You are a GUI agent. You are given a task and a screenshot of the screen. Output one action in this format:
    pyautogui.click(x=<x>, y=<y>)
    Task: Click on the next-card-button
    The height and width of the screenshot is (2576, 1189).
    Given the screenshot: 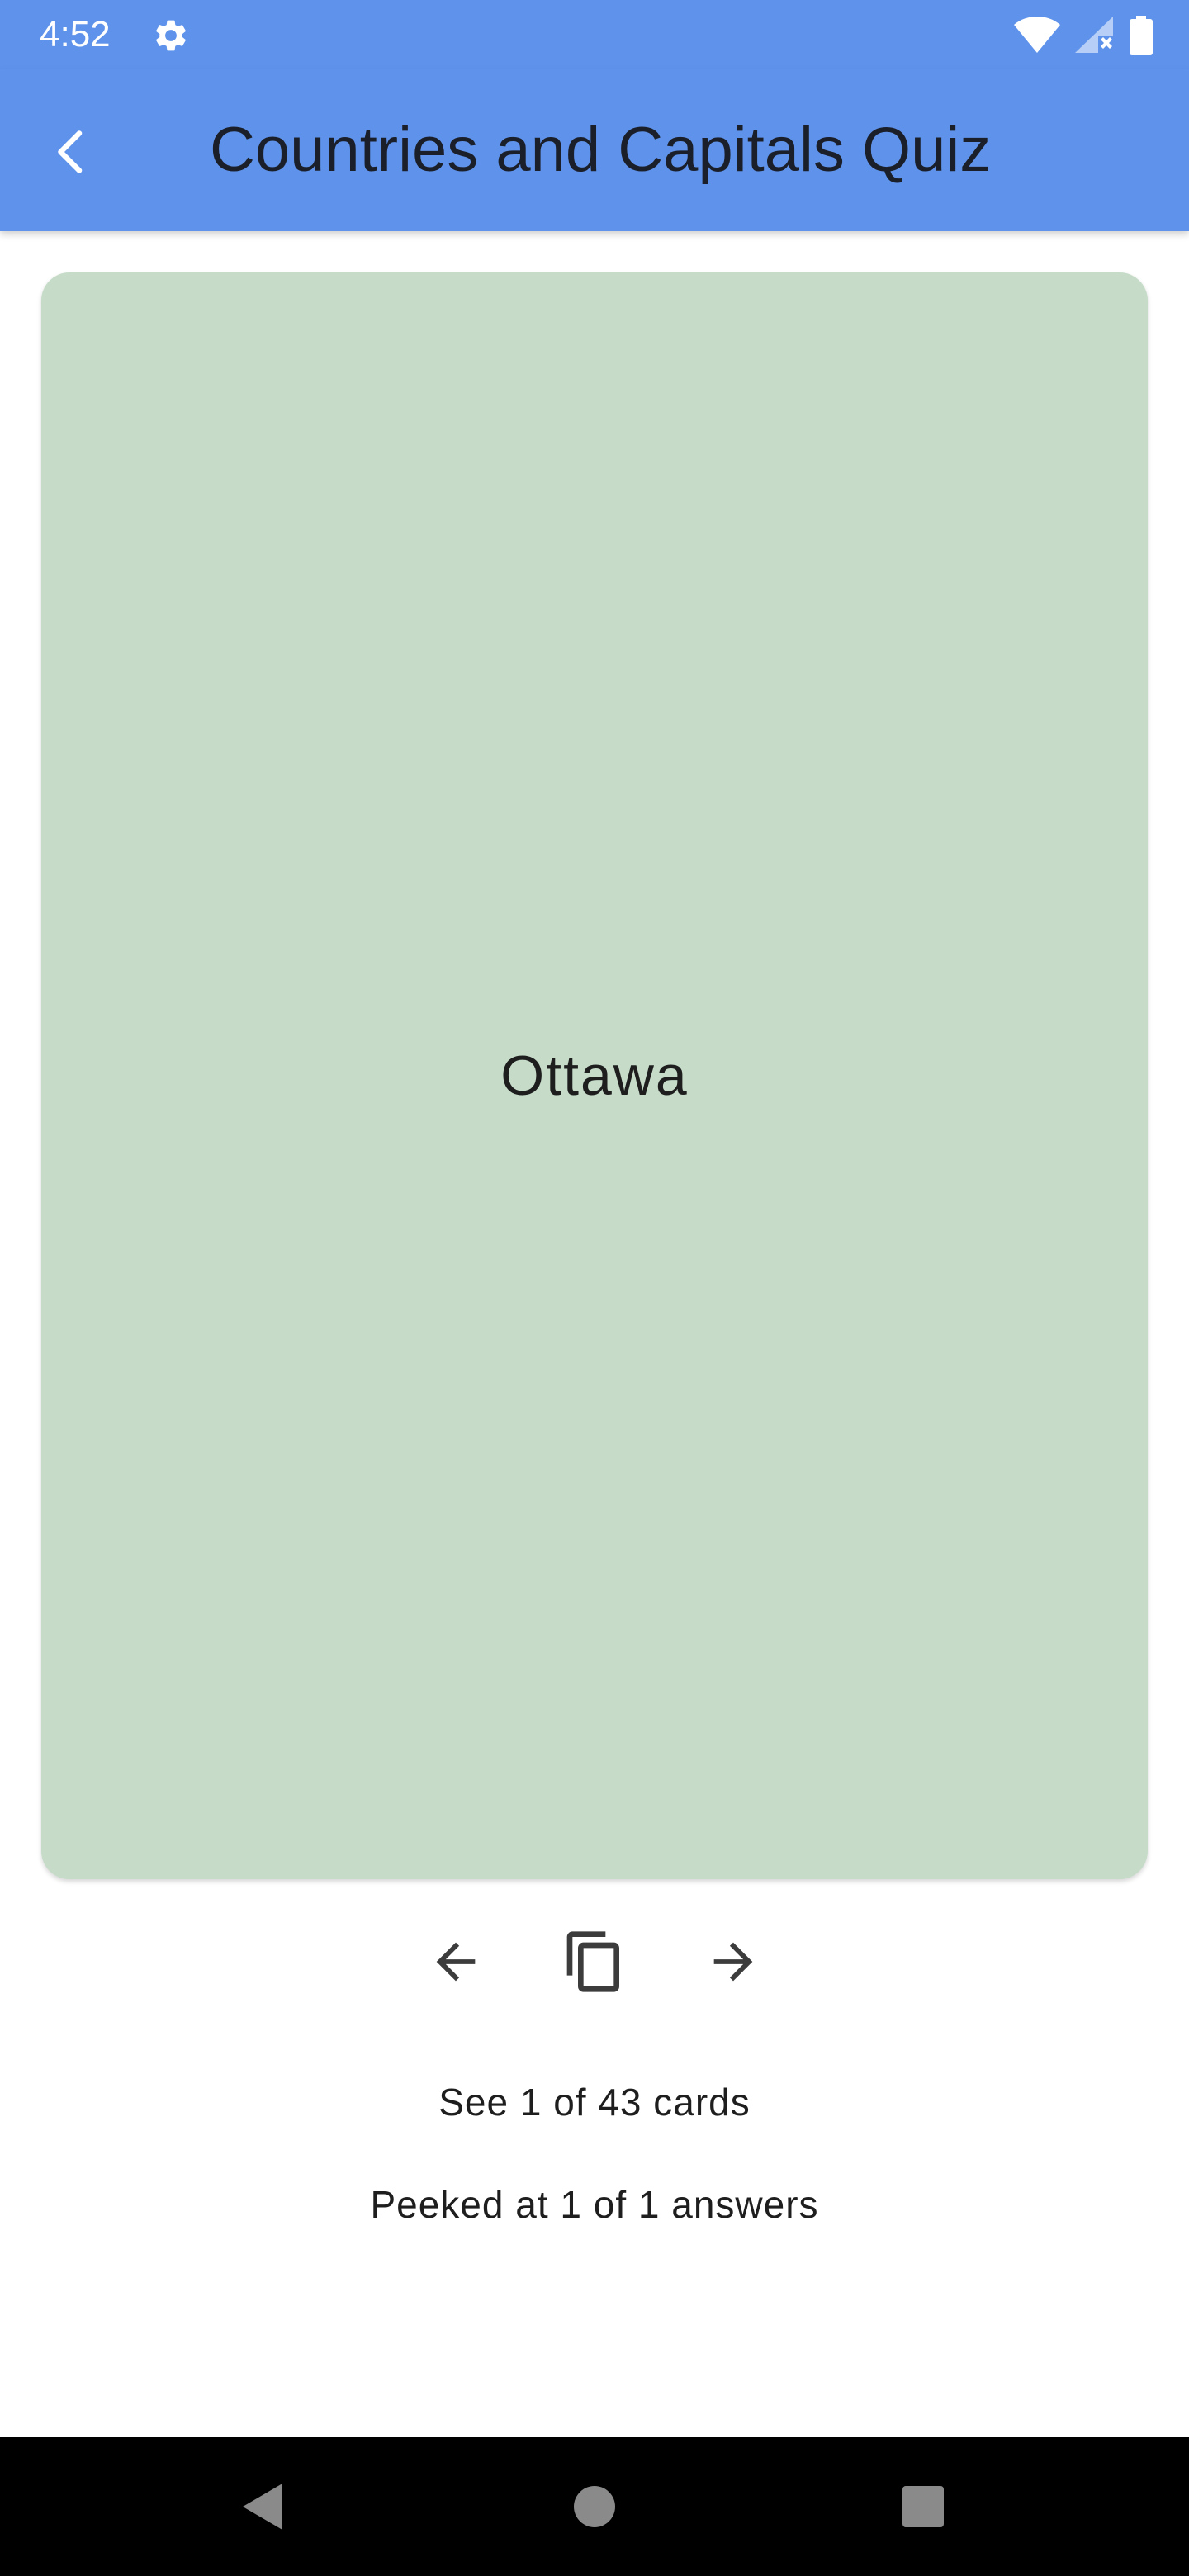 What is the action you would take?
    pyautogui.click(x=733, y=1961)
    